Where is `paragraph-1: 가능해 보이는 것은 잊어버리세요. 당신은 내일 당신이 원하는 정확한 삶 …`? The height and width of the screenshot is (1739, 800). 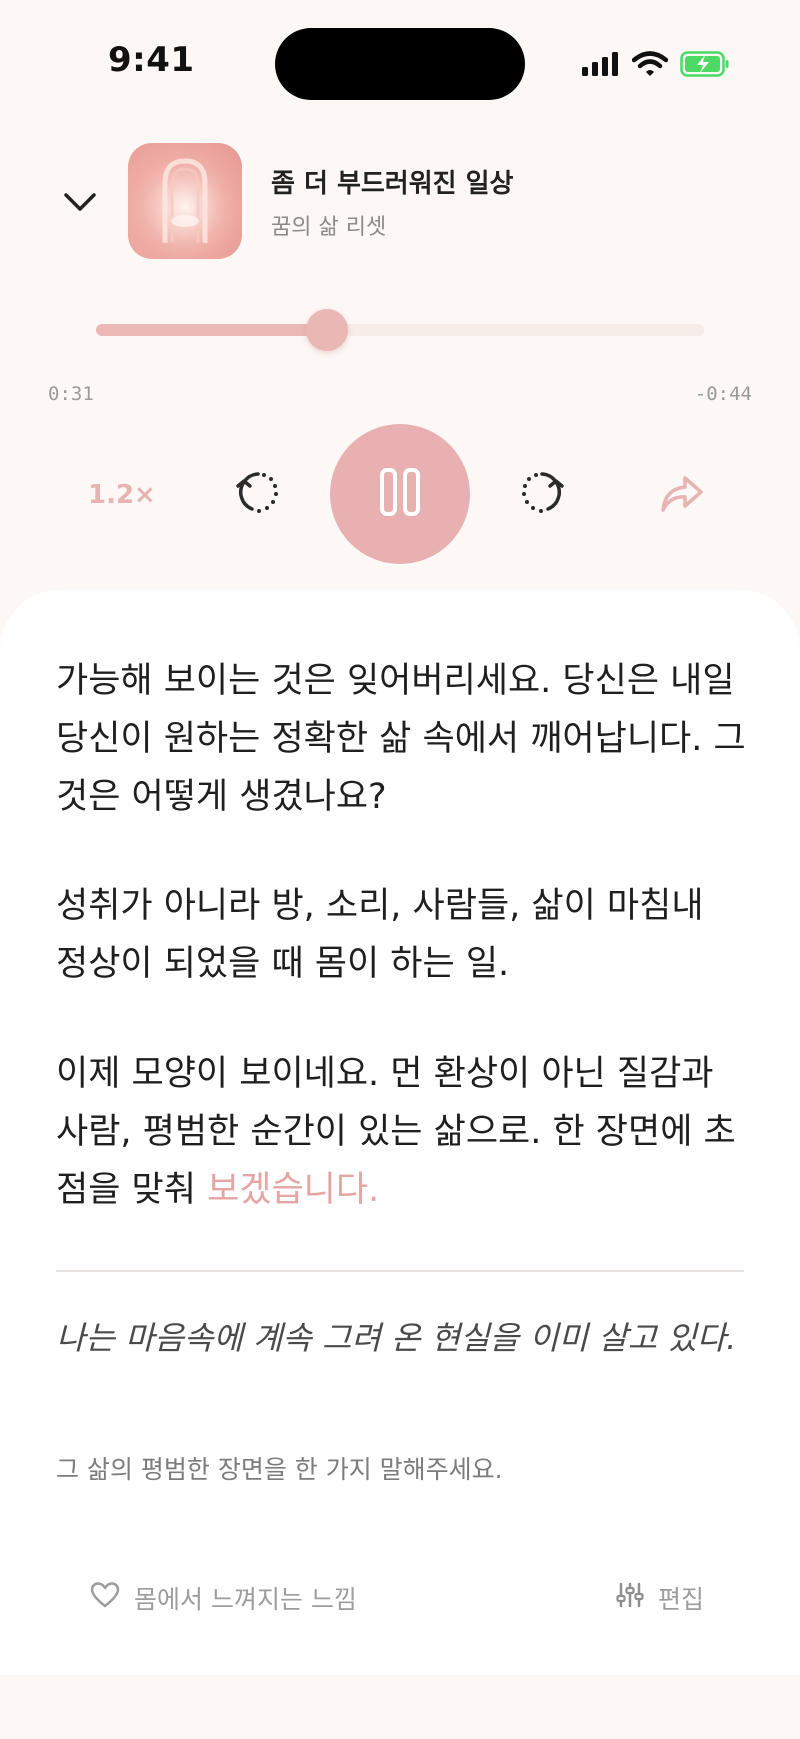 paragraph-1: 가능해 보이는 것은 잊어버리세요. 당신은 내일 당신이 원하는 정확한 삶 … is located at coordinates (401, 739).